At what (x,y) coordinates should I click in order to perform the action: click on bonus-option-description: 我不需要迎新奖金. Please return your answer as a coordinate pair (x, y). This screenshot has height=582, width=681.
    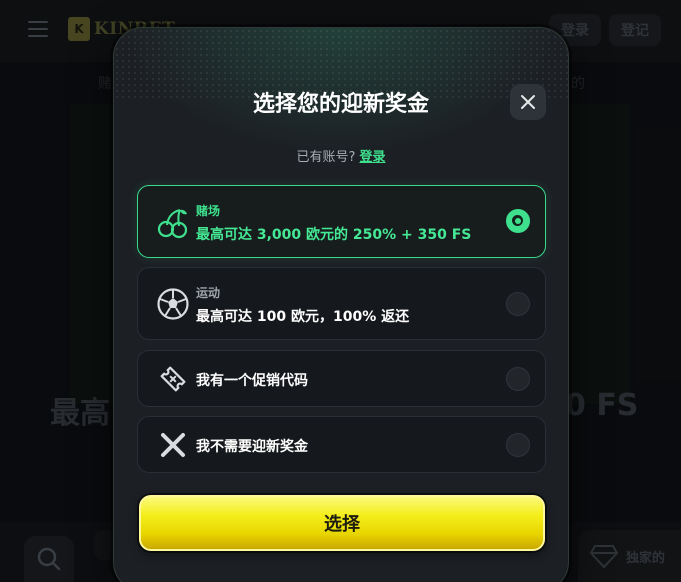
    Looking at the image, I should click on (252, 447).